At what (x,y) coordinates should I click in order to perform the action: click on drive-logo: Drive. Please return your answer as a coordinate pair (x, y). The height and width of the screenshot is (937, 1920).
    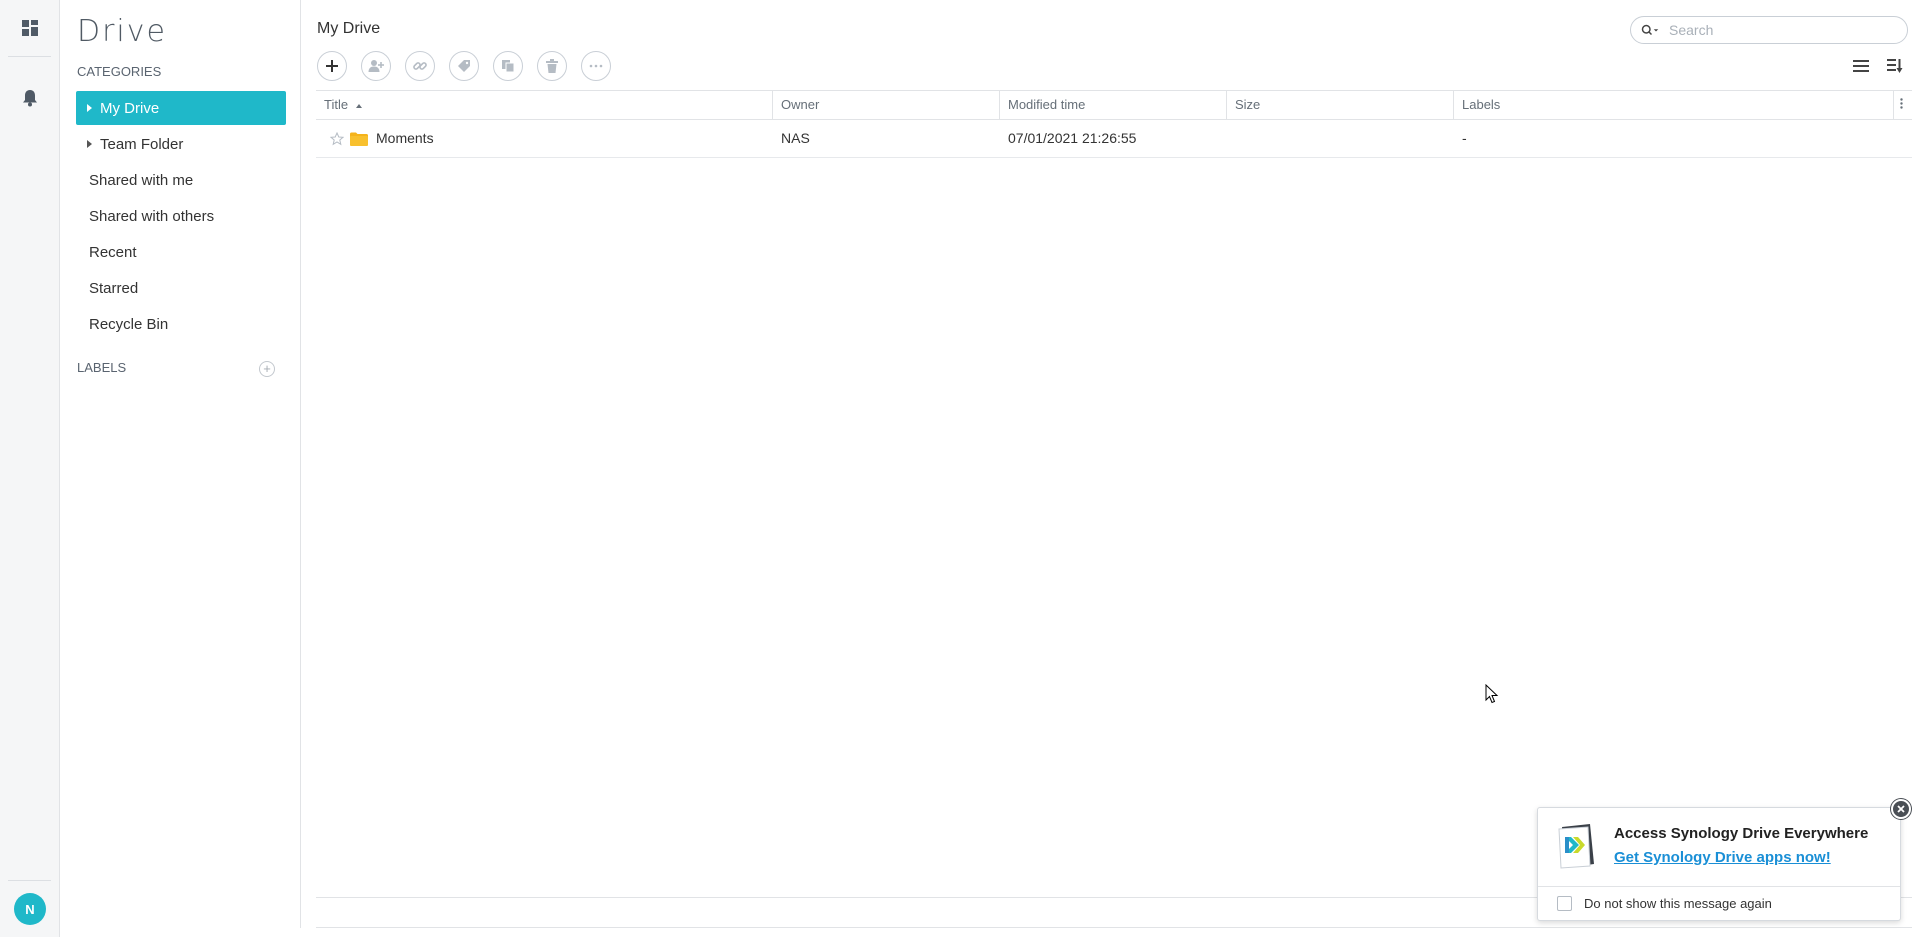
    Looking at the image, I should click on (122, 31).